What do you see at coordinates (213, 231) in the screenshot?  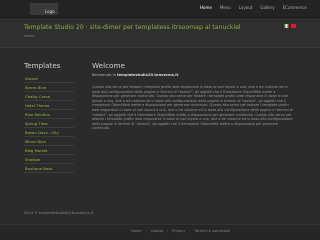 I see `footer-link-terms: Termini e condizioni` at bounding box center [213, 231].